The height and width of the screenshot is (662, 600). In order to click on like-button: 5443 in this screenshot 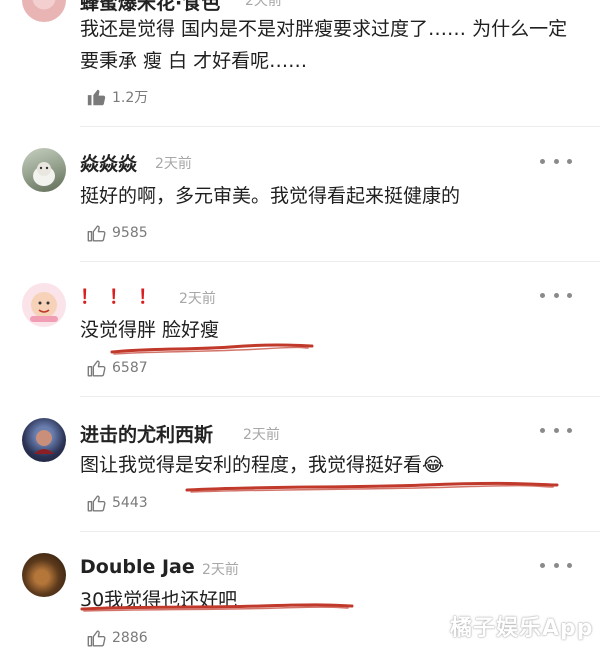, I will do `click(117, 503)`.